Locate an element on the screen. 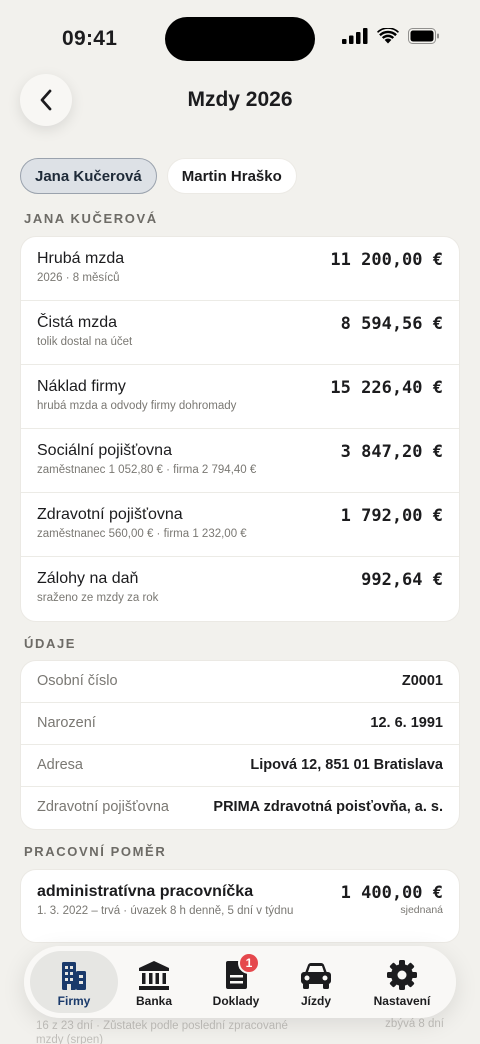 This screenshot has width=480, height=1044. row-value: 1 792,00 € is located at coordinates (391, 516).